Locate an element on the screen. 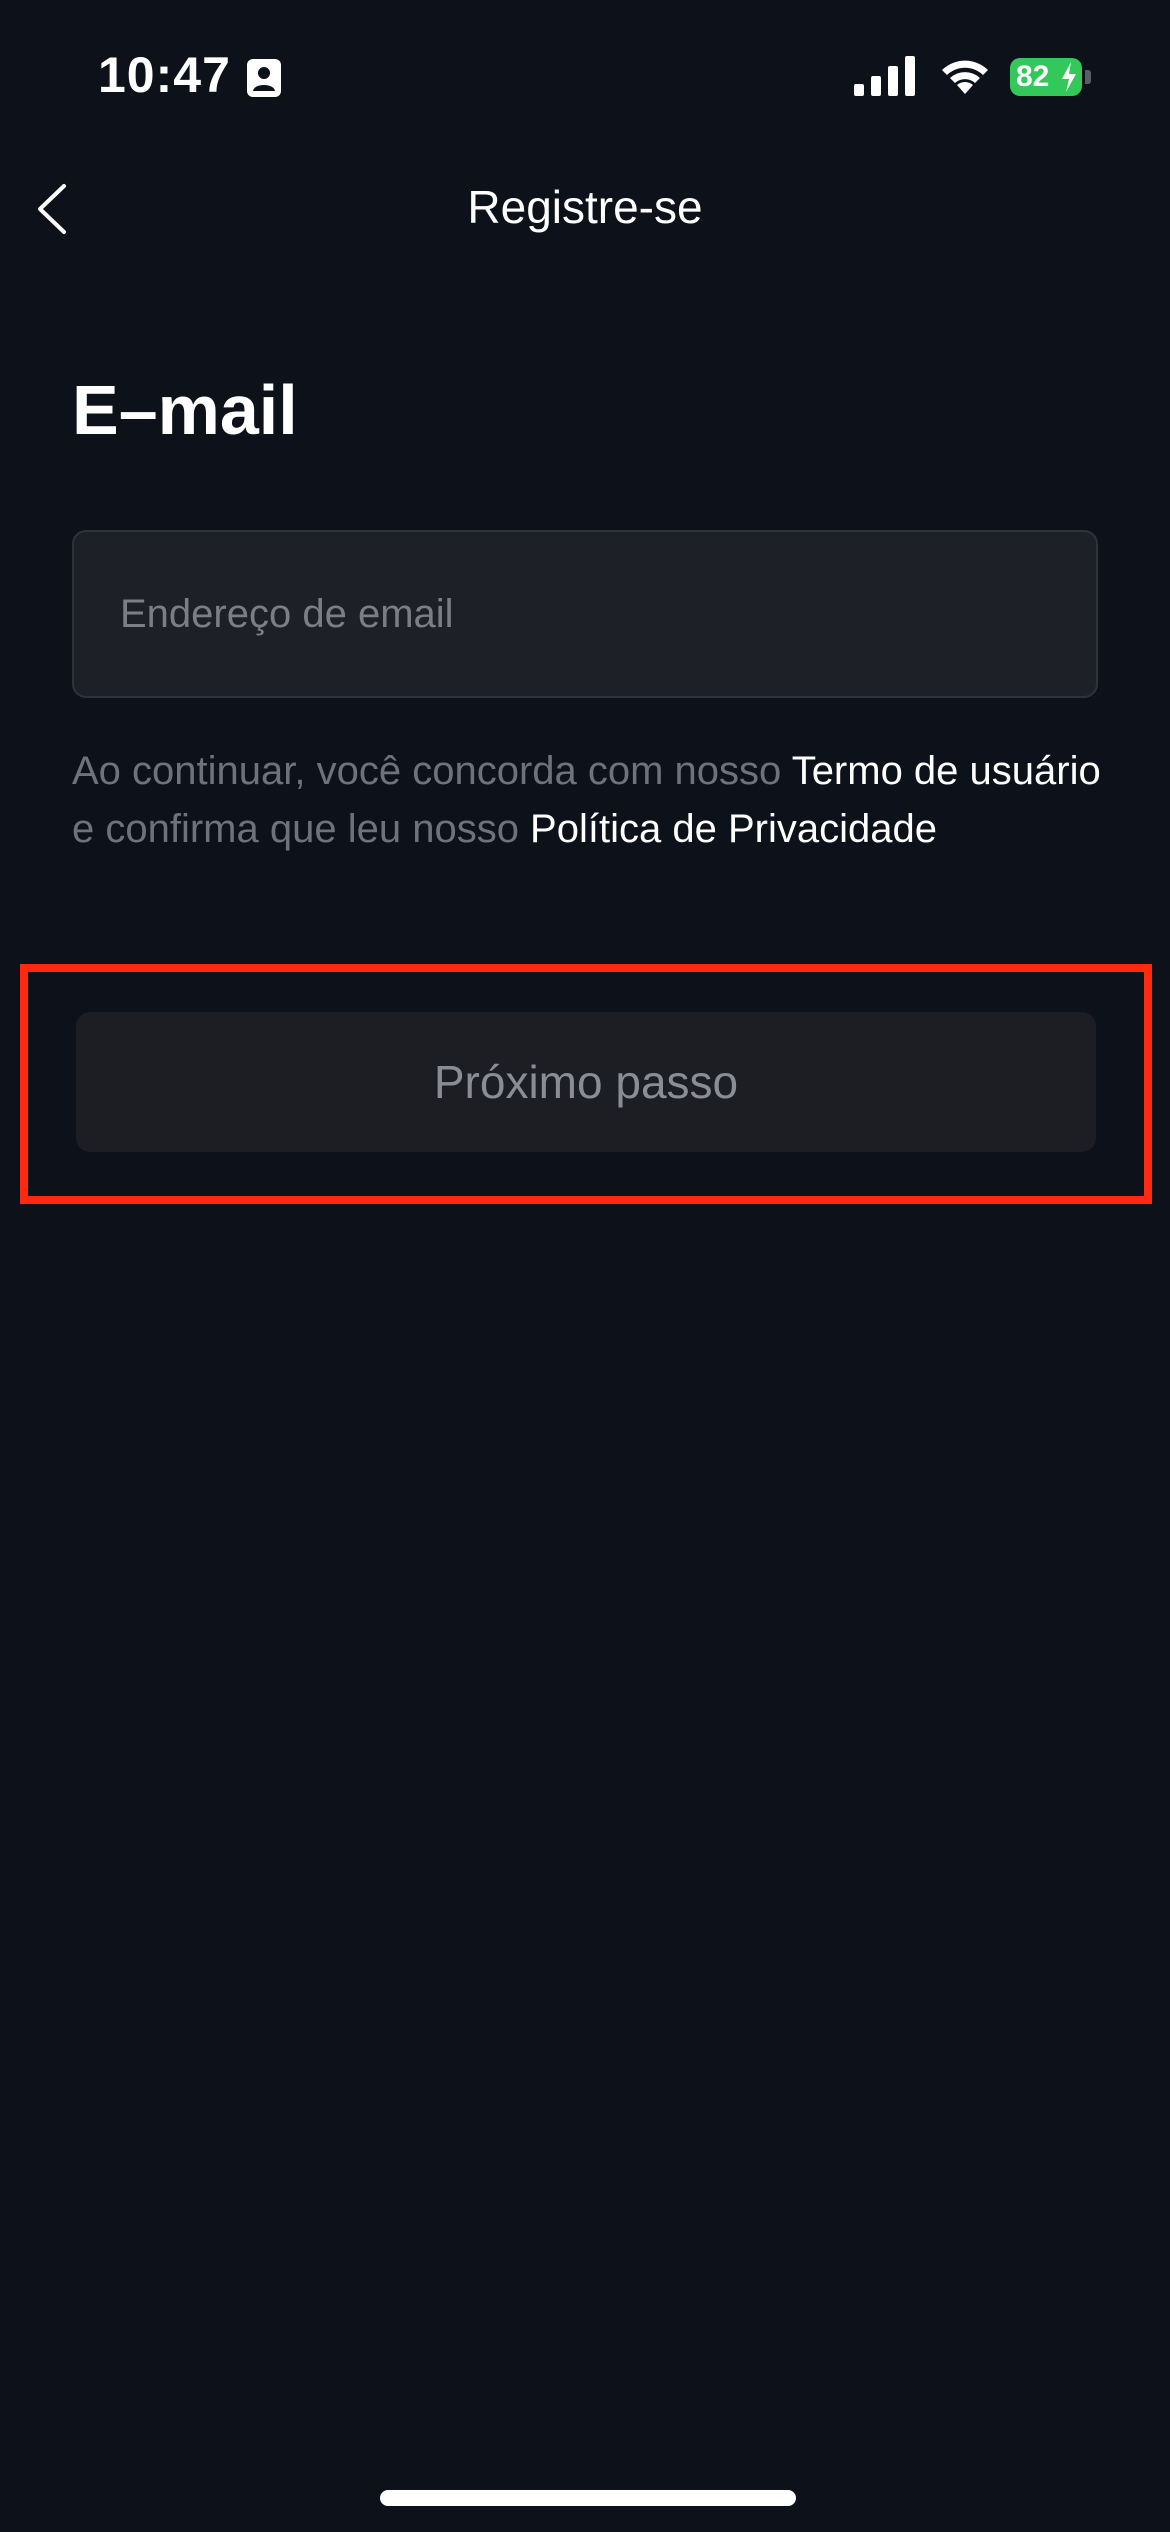 This screenshot has width=1170, height=2532. next-step-button: Próximo passo is located at coordinates (586, 1082).